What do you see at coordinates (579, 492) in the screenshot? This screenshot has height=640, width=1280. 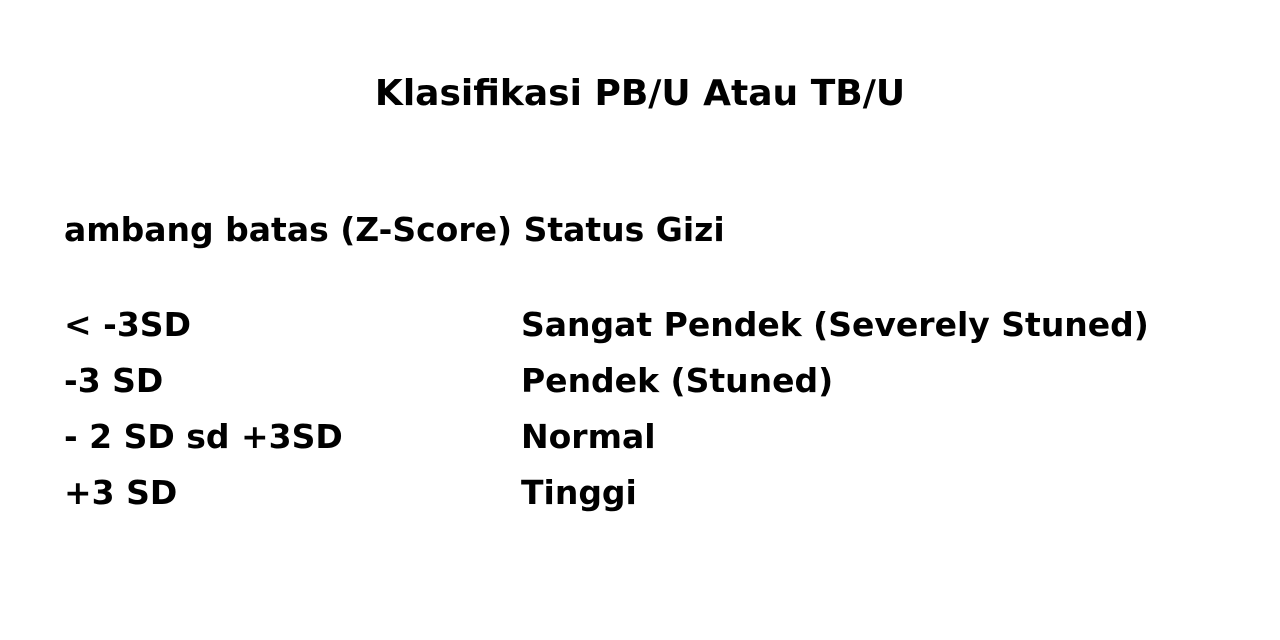 I see `status-cell: Tinggi` at bounding box center [579, 492].